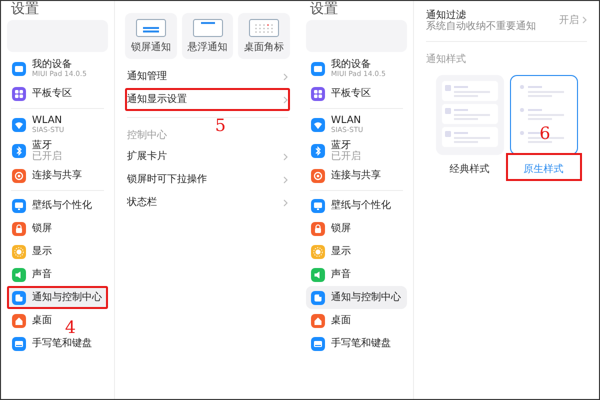 The image size is (600, 400). Describe the element at coordinates (220, 126) in the screenshot. I see `step-number: 5` at that location.